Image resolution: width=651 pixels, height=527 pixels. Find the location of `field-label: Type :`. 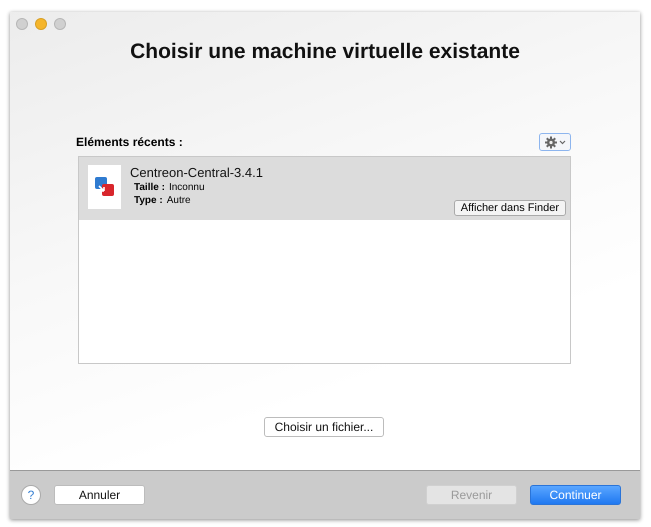

field-label: Type : is located at coordinates (148, 200).